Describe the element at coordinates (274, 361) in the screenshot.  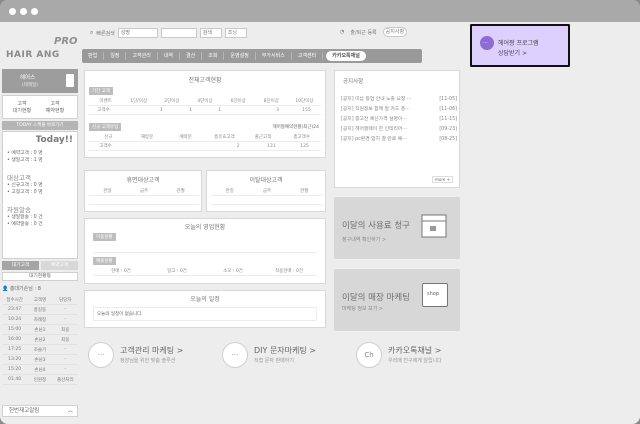
I see `feature-sub: 직접 문자 판매하기` at that location.